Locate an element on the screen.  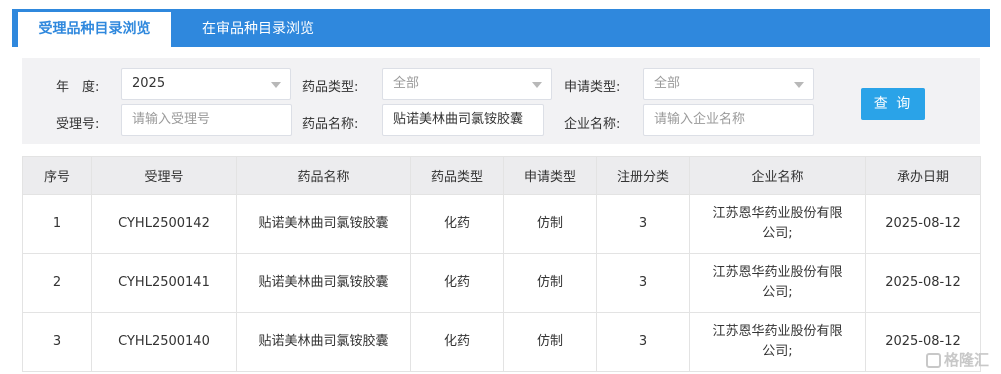
tab-under-review-catalog: 在审品种目录浏览 is located at coordinates (258, 28).